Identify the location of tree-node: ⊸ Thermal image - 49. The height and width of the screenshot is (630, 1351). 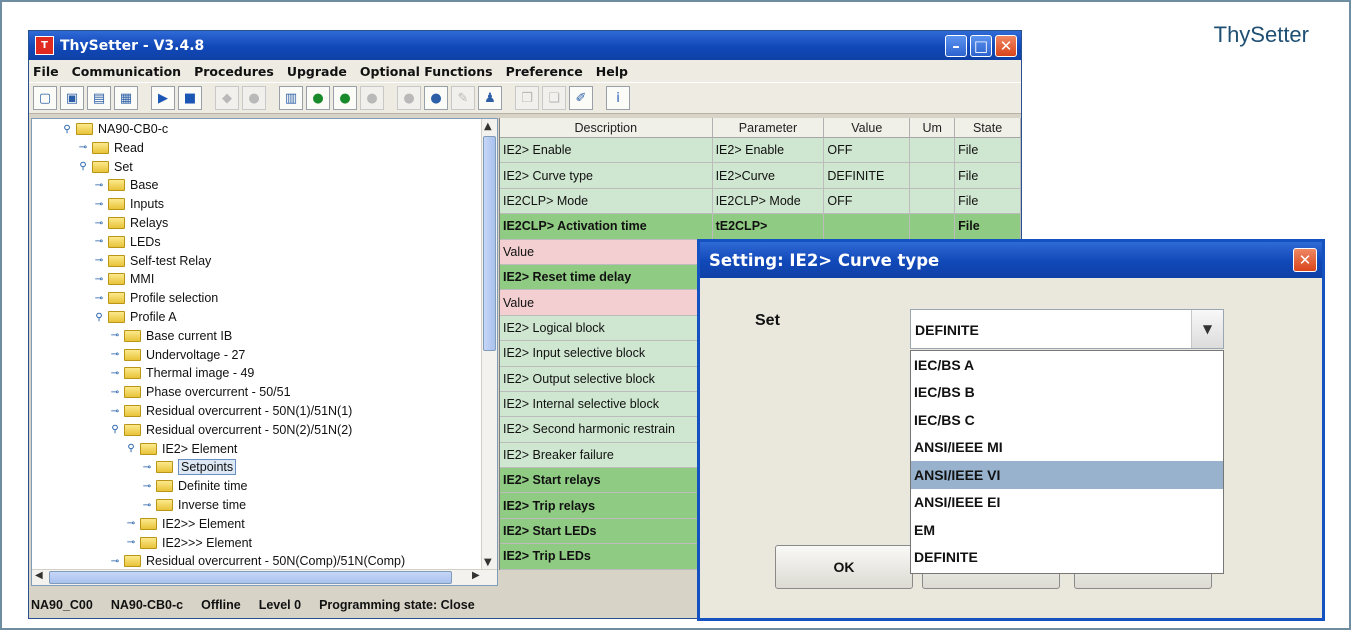
(181, 373).